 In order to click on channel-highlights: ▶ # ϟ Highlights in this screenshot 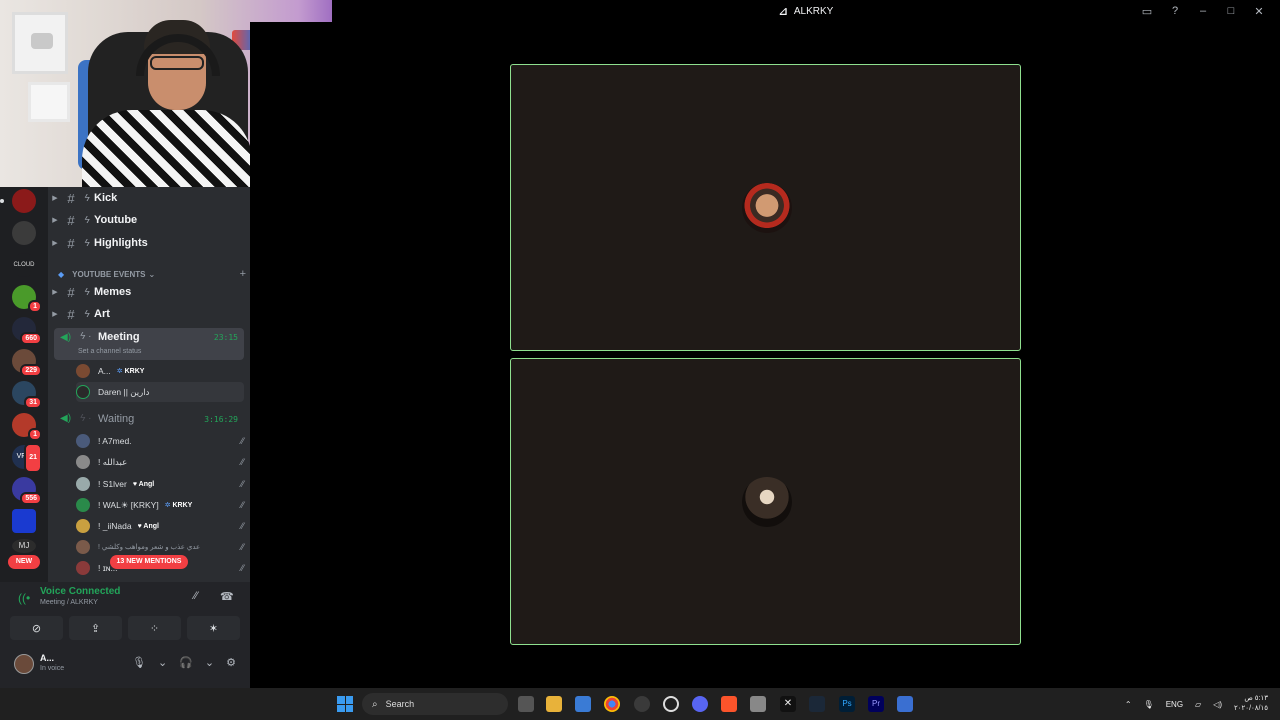, I will do `click(149, 243)`.